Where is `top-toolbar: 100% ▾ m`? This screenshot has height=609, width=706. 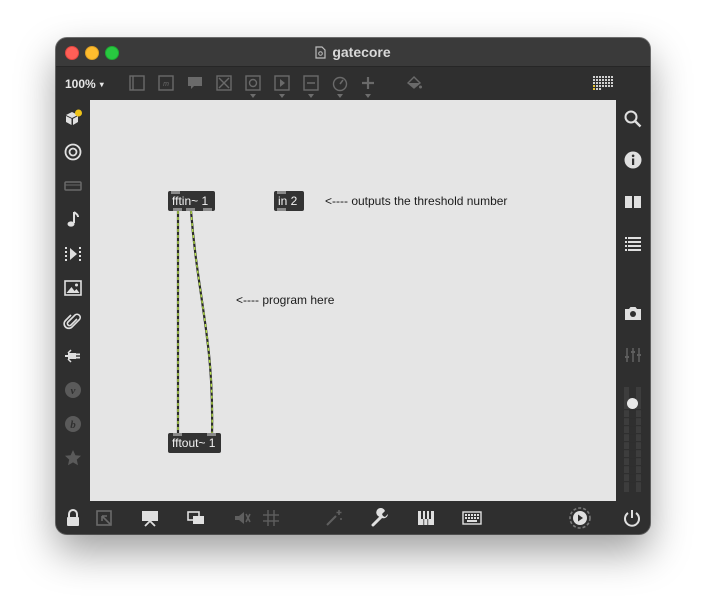
top-toolbar: 100% ▾ m is located at coordinates (353, 83).